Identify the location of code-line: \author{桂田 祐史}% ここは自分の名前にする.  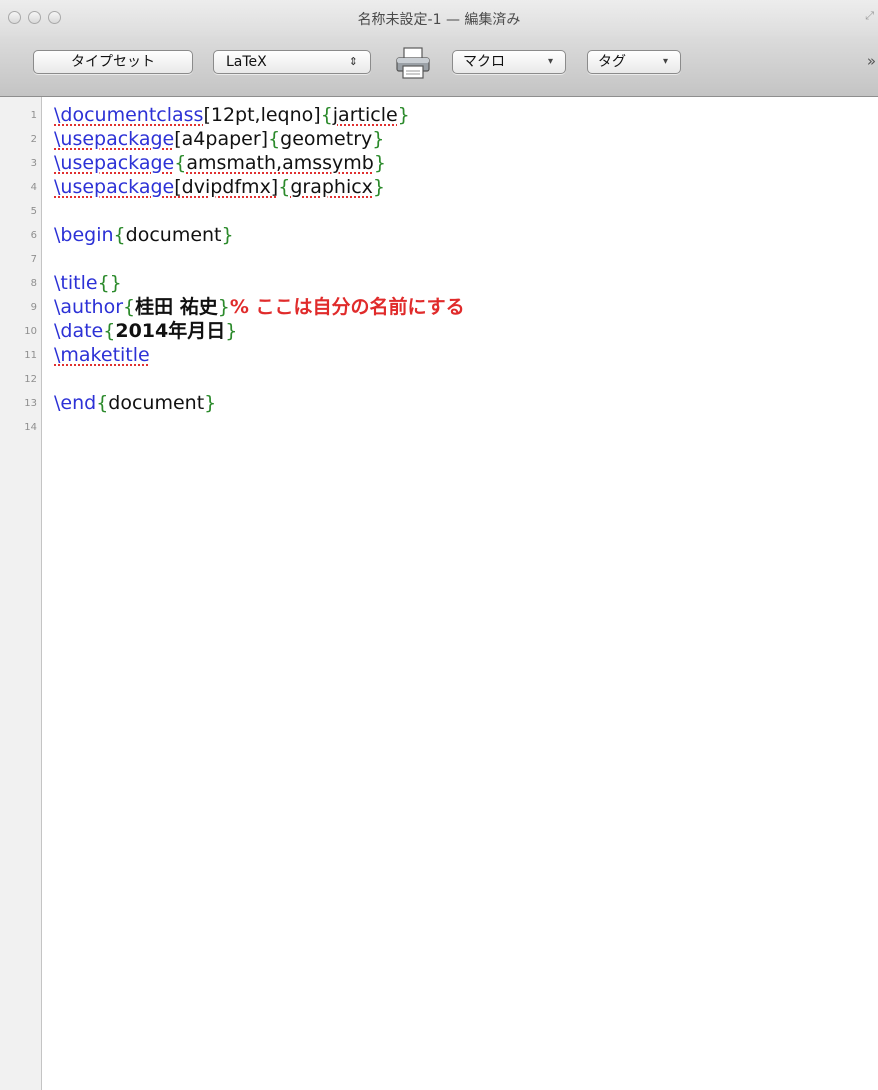
(259, 307).